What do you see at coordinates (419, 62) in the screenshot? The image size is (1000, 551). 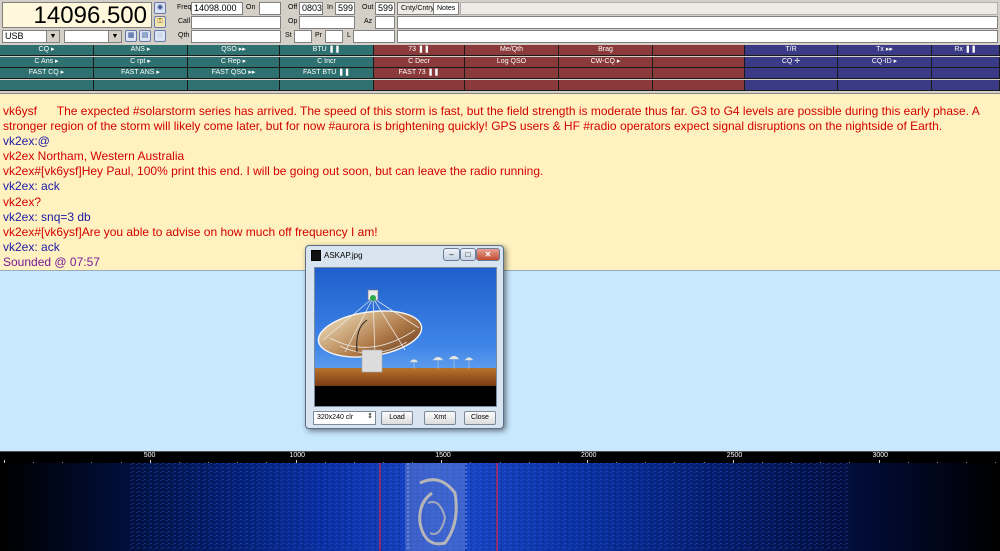 I see `macro-button: C Decr` at bounding box center [419, 62].